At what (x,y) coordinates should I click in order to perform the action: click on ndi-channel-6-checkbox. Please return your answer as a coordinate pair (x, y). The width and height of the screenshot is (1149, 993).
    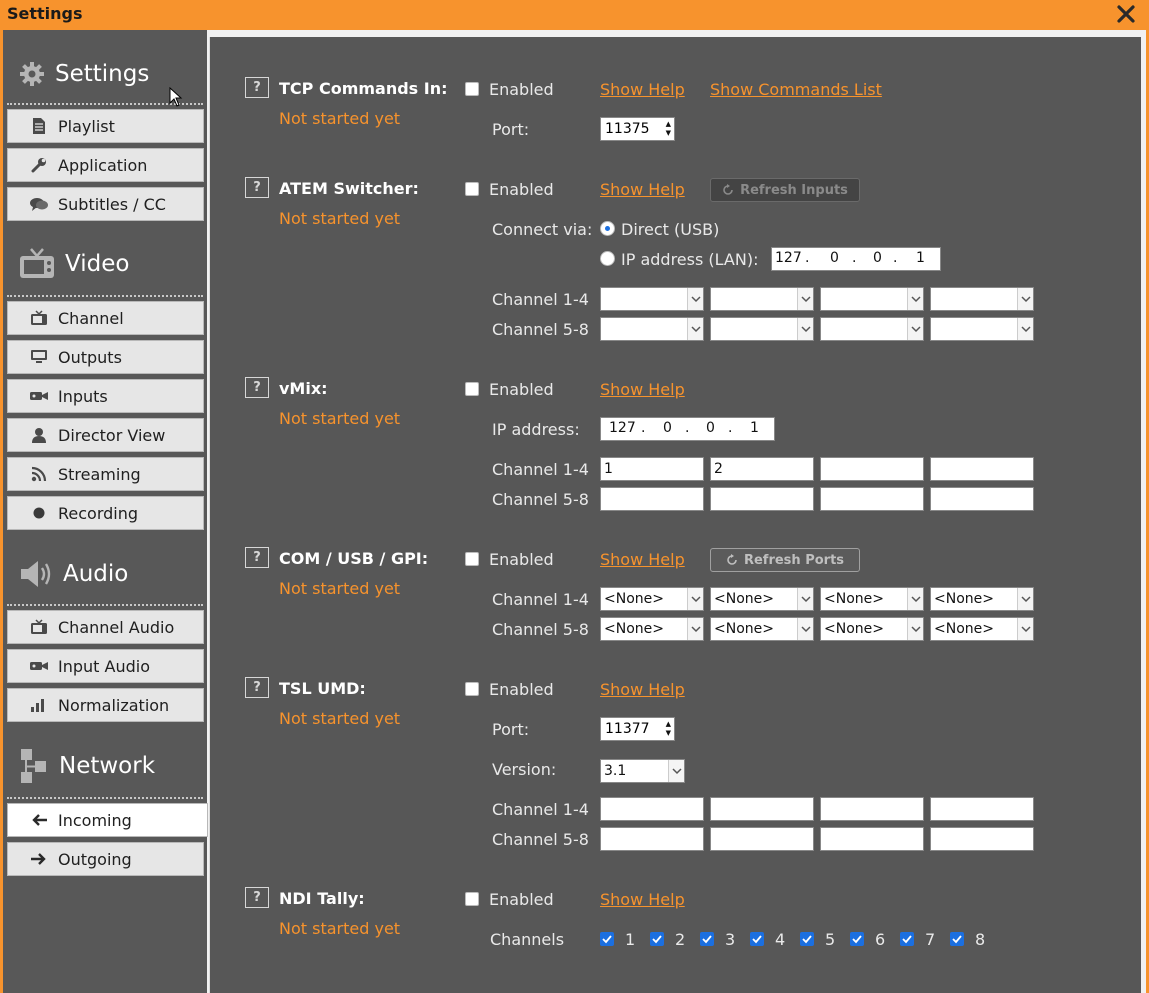
    Looking at the image, I should click on (857, 939).